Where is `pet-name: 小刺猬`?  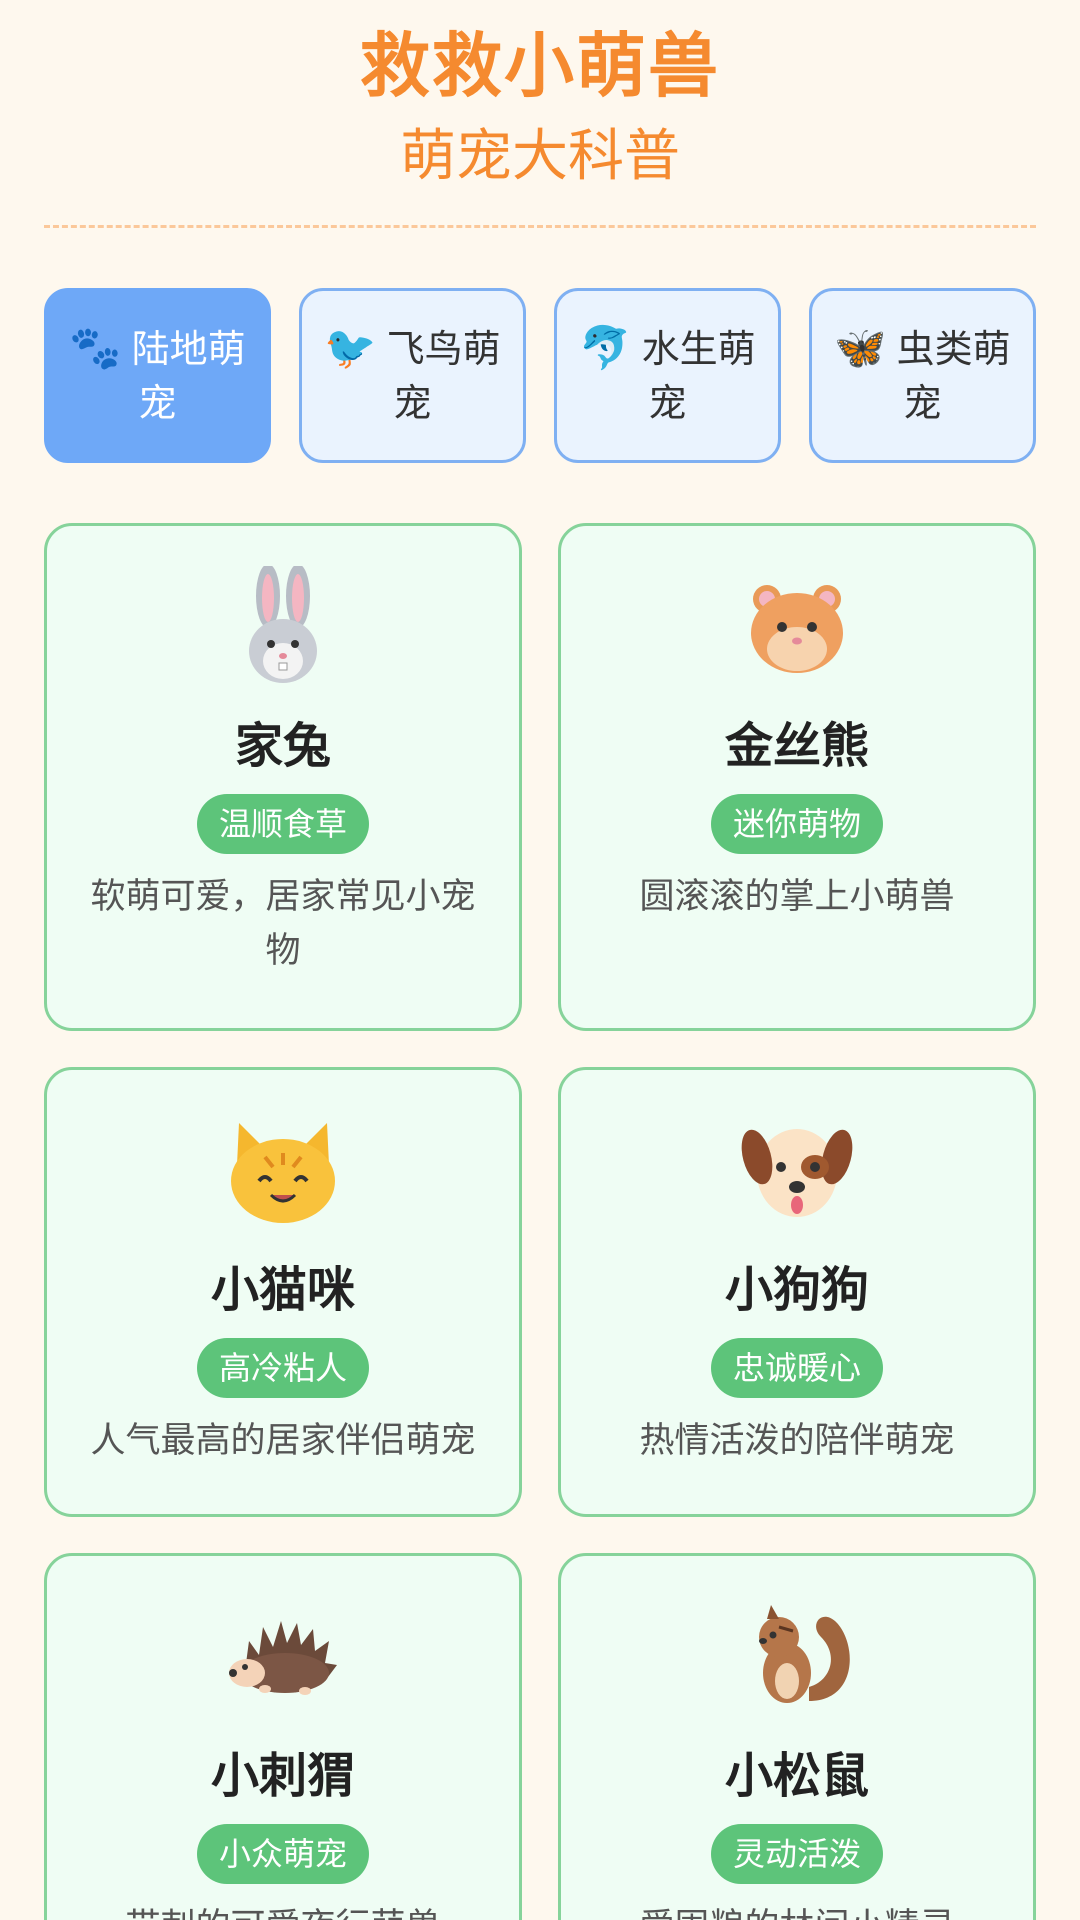 pet-name: 小刺猬 is located at coordinates (282, 1776).